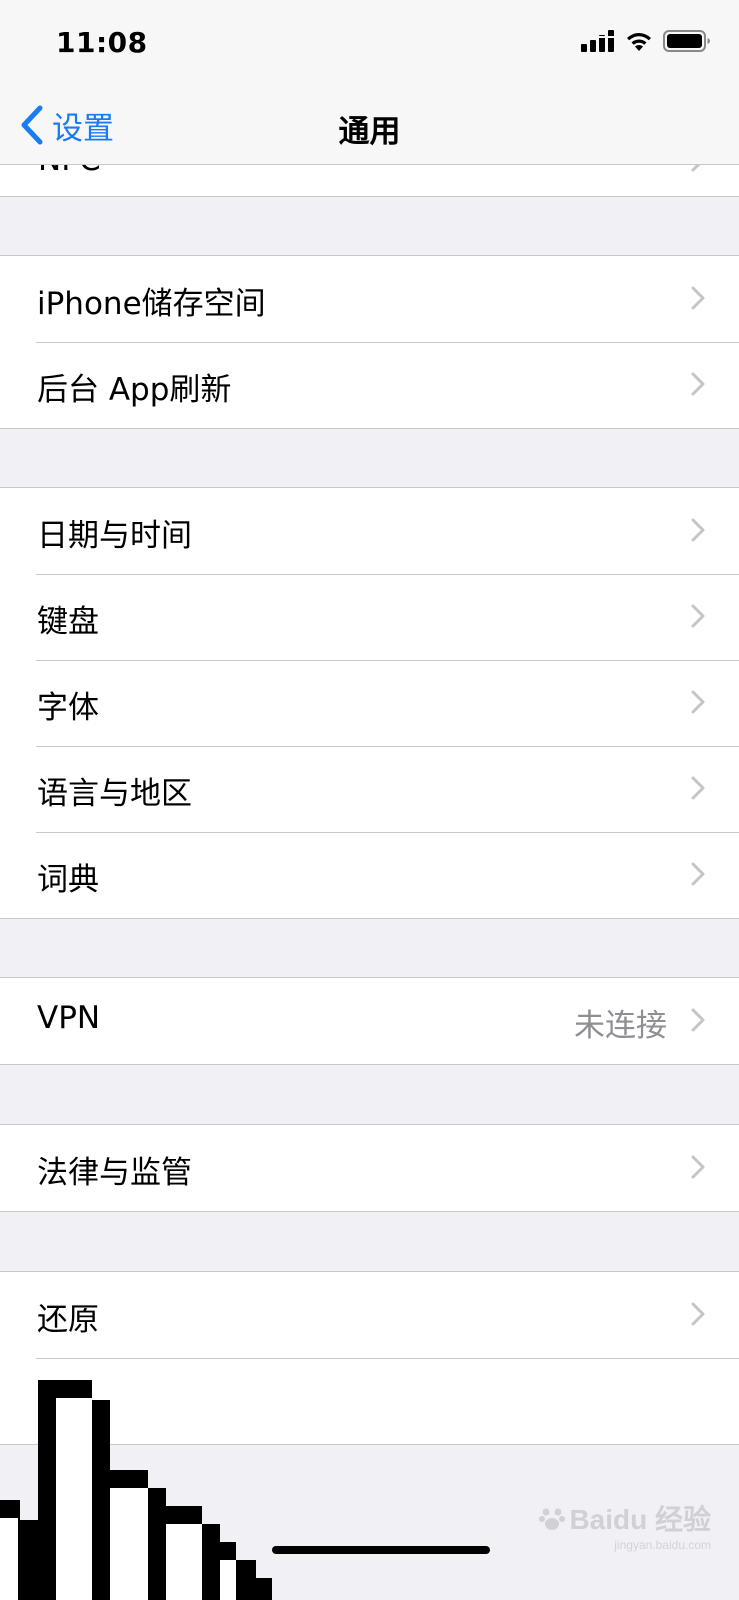  What do you see at coordinates (69, 1018) in the screenshot?
I see `list-item-label: VPN` at bounding box center [69, 1018].